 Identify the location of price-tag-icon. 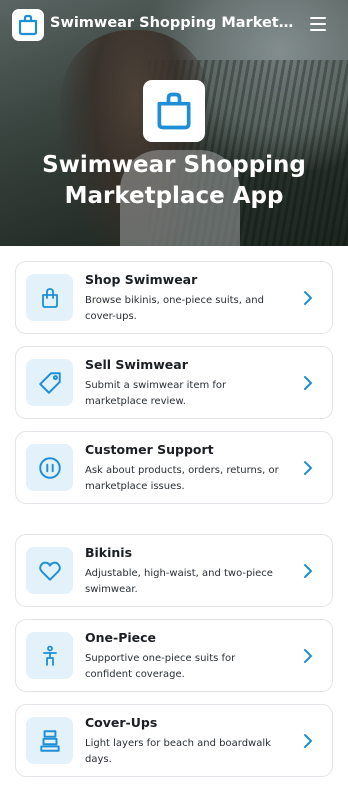
(49, 382).